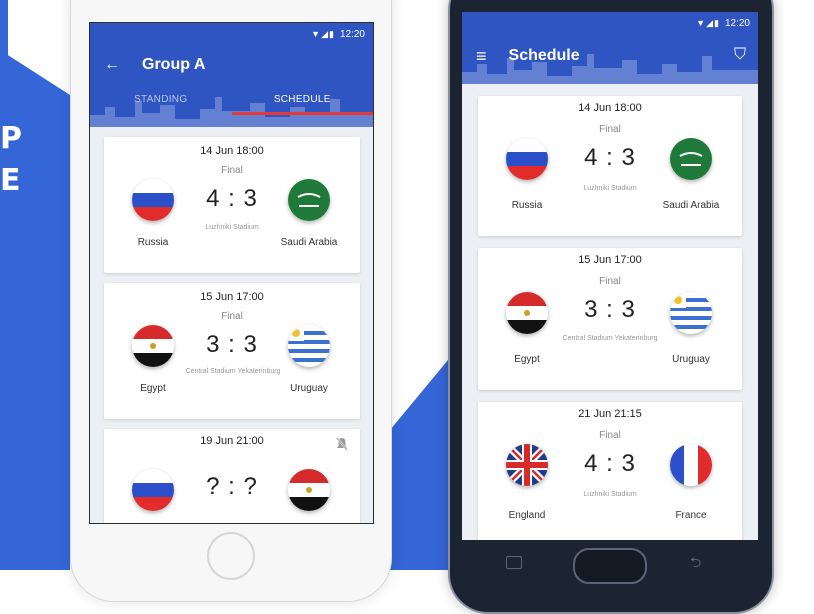 Image resolution: width=814 pixels, height=614 pixels. Describe the element at coordinates (174, 64) in the screenshot. I see `page-title: Group A` at that location.